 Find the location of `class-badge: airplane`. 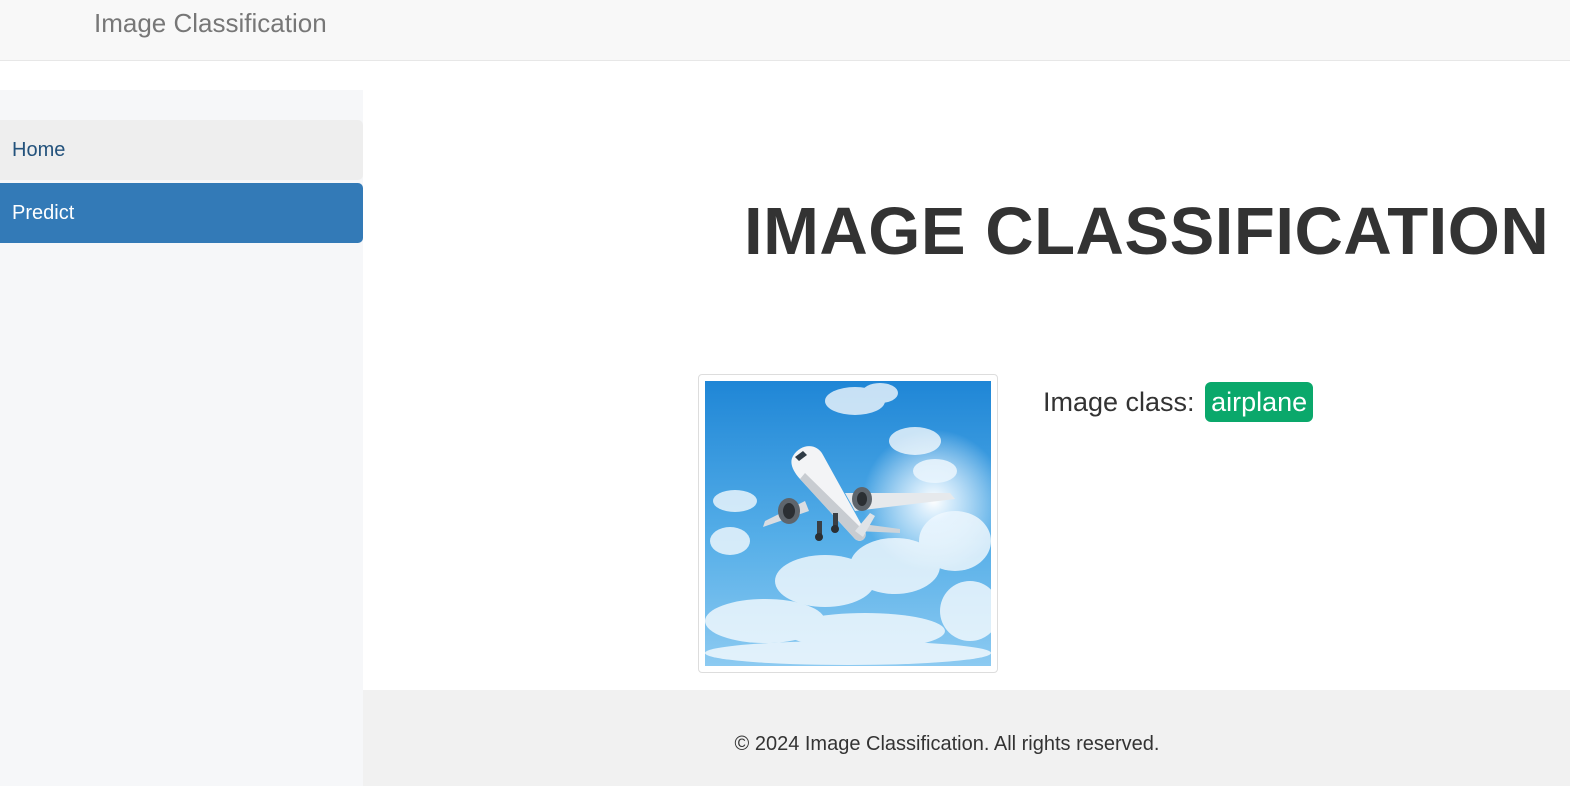

class-badge: airplane is located at coordinates (1259, 402).